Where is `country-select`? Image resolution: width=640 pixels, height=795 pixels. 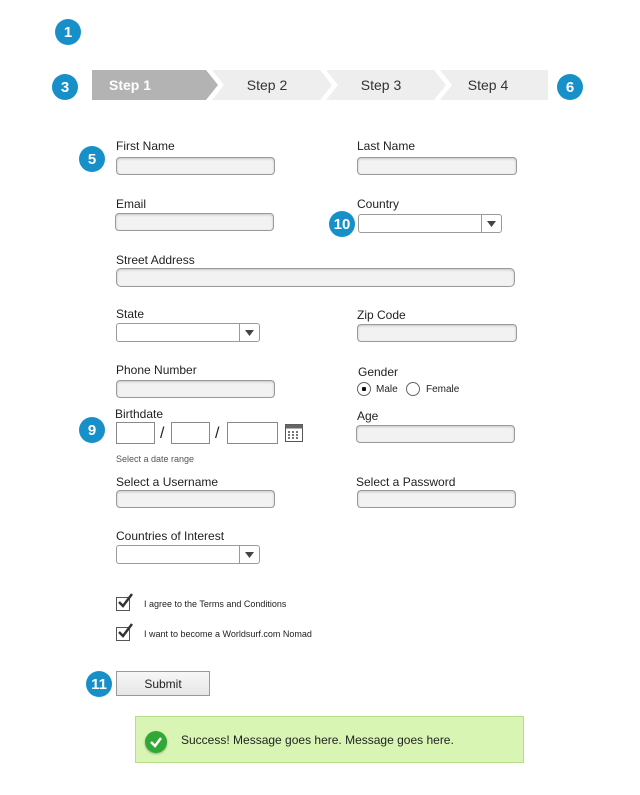
country-select is located at coordinates (430, 223).